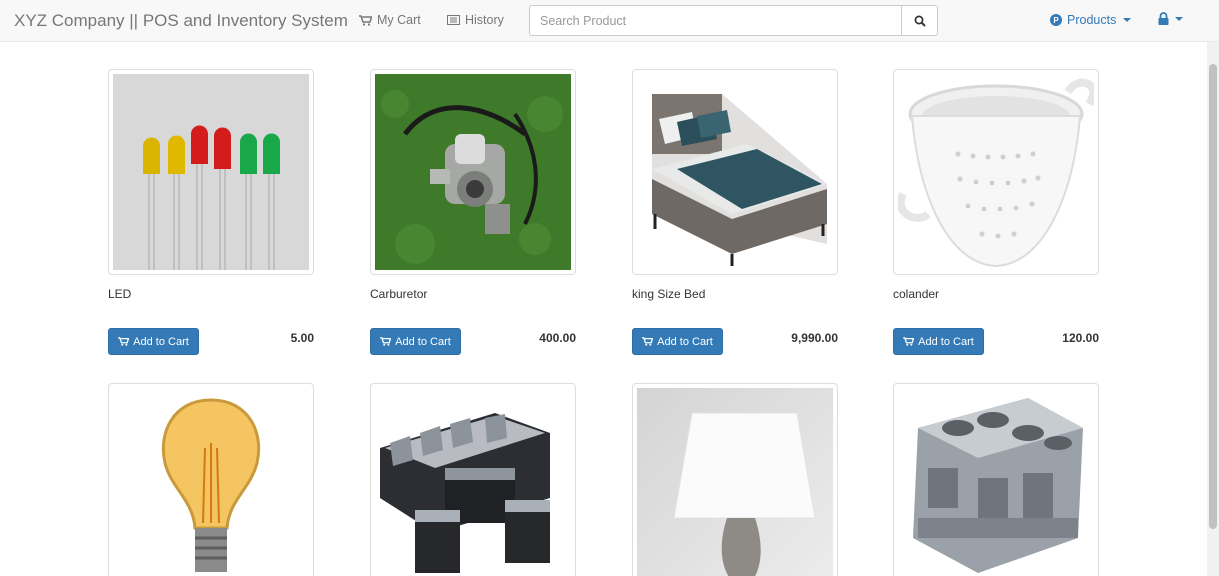 This screenshot has width=1219, height=576. I want to click on led-lights-image, so click(211, 172).